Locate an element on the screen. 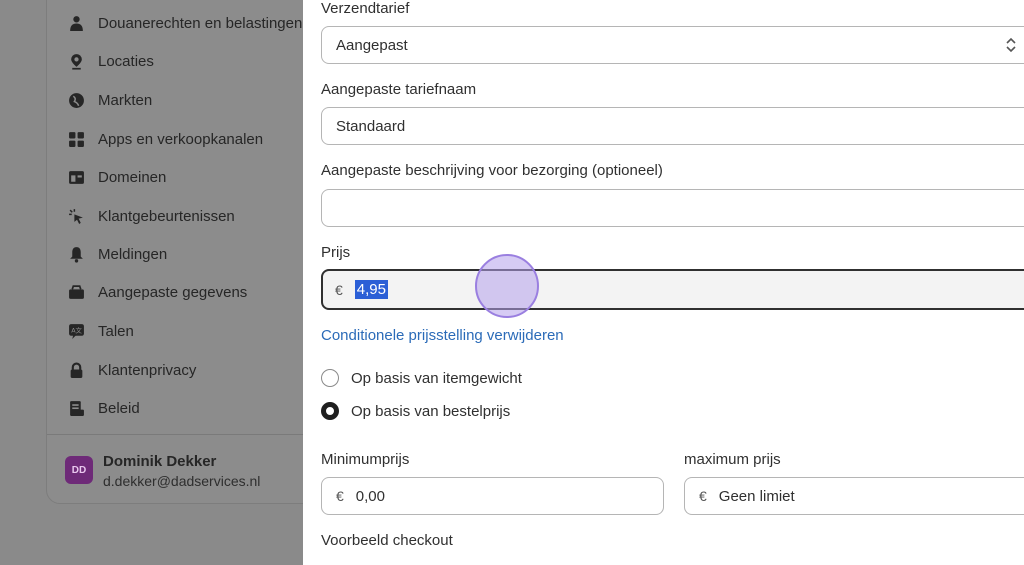 The width and height of the screenshot is (1024, 565). cursor-click-icon is located at coordinates (76, 216).